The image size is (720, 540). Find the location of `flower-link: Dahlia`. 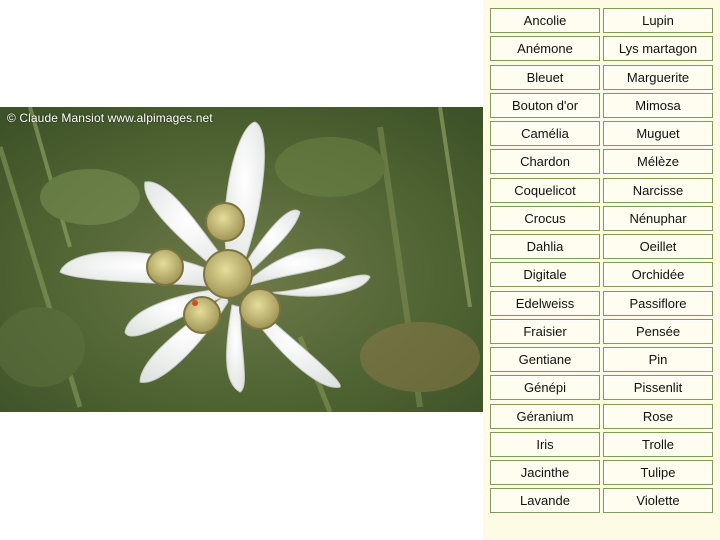

flower-link: Dahlia is located at coordinates (545, 246).